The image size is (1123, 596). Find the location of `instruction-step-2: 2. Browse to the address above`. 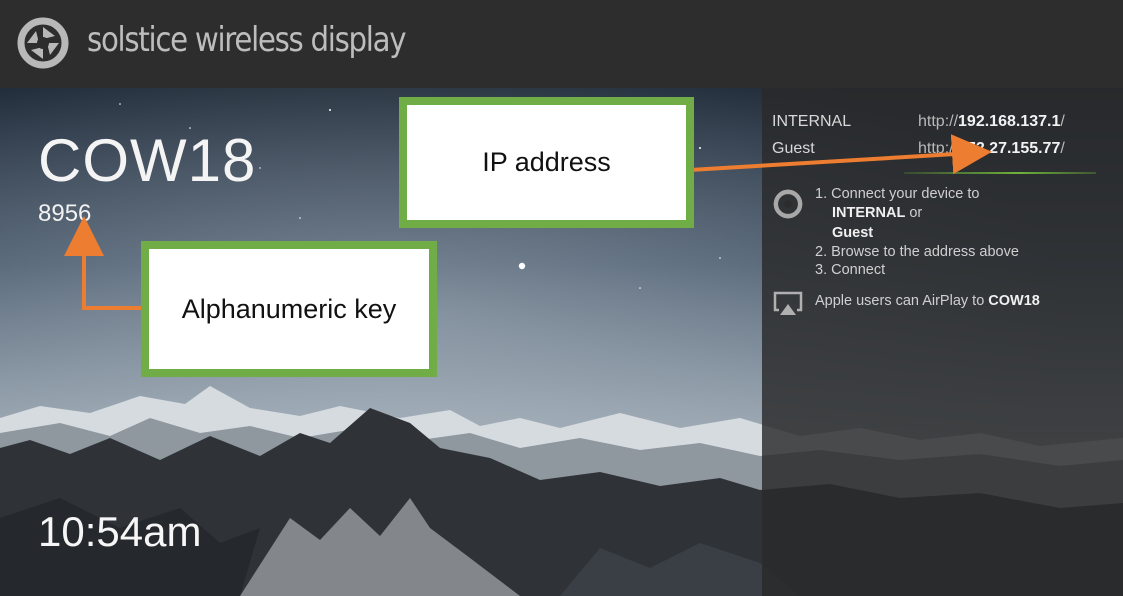

instruction-step-2: 2. Browse to the address above is located at coordinates (917, 252).